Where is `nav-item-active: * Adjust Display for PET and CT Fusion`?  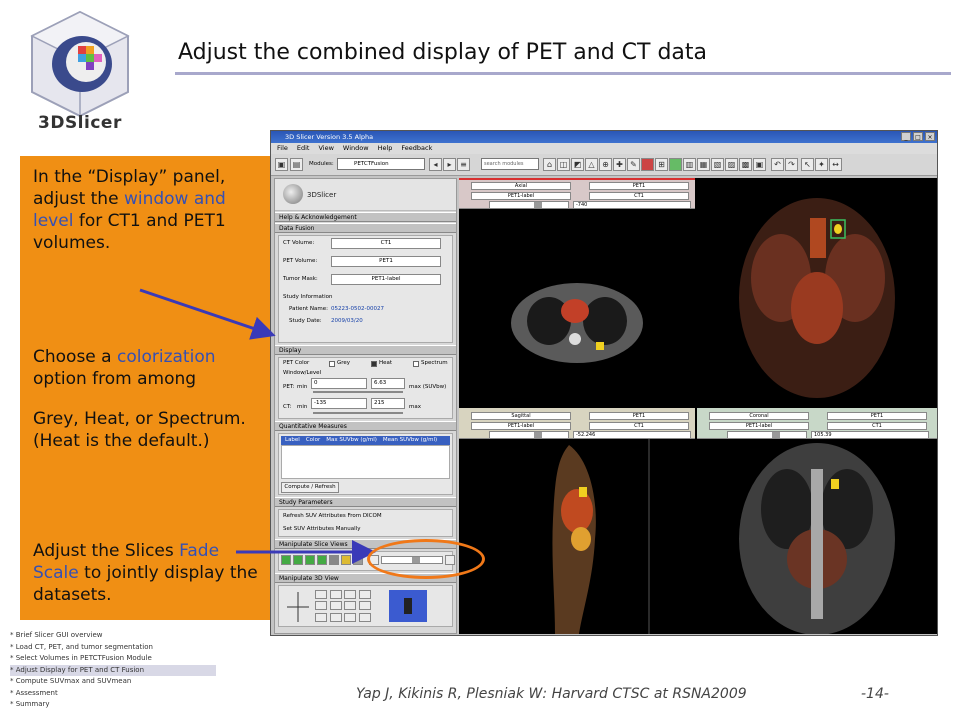
nav-item-active: * Adjust Display for PET and CT Fusion is located at coordinates (113, 670).